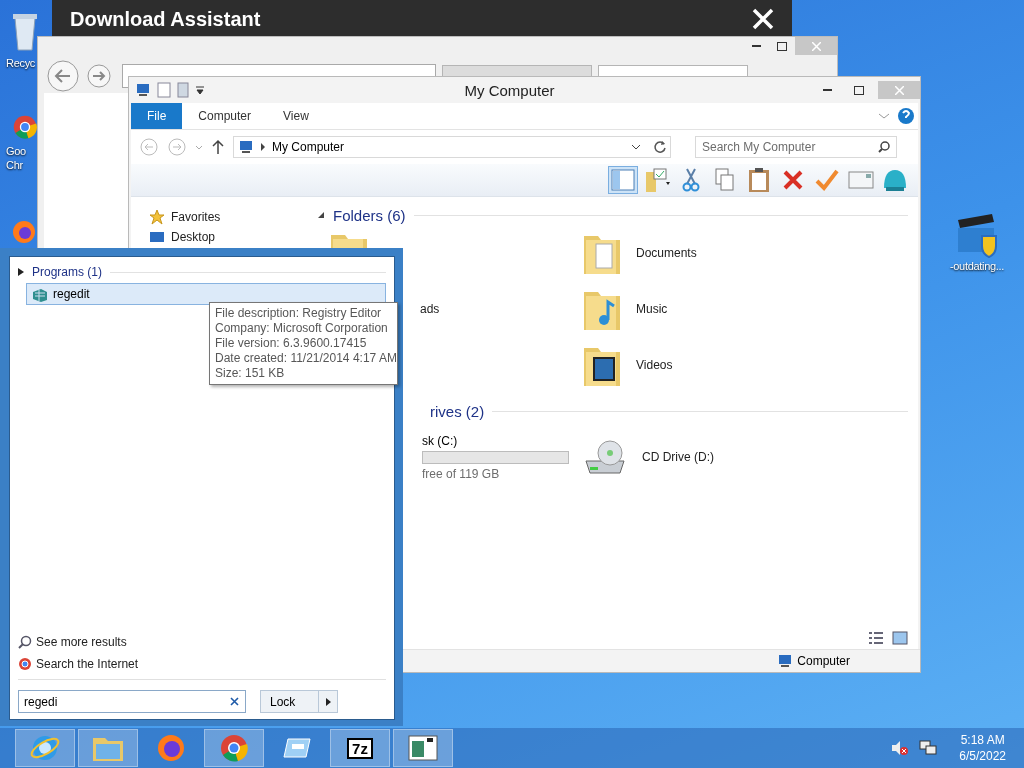 The image size is (1024, 768). Describe the element at coordinates (861, 180) in the screenshot. I see `envelope-icon` at that location.